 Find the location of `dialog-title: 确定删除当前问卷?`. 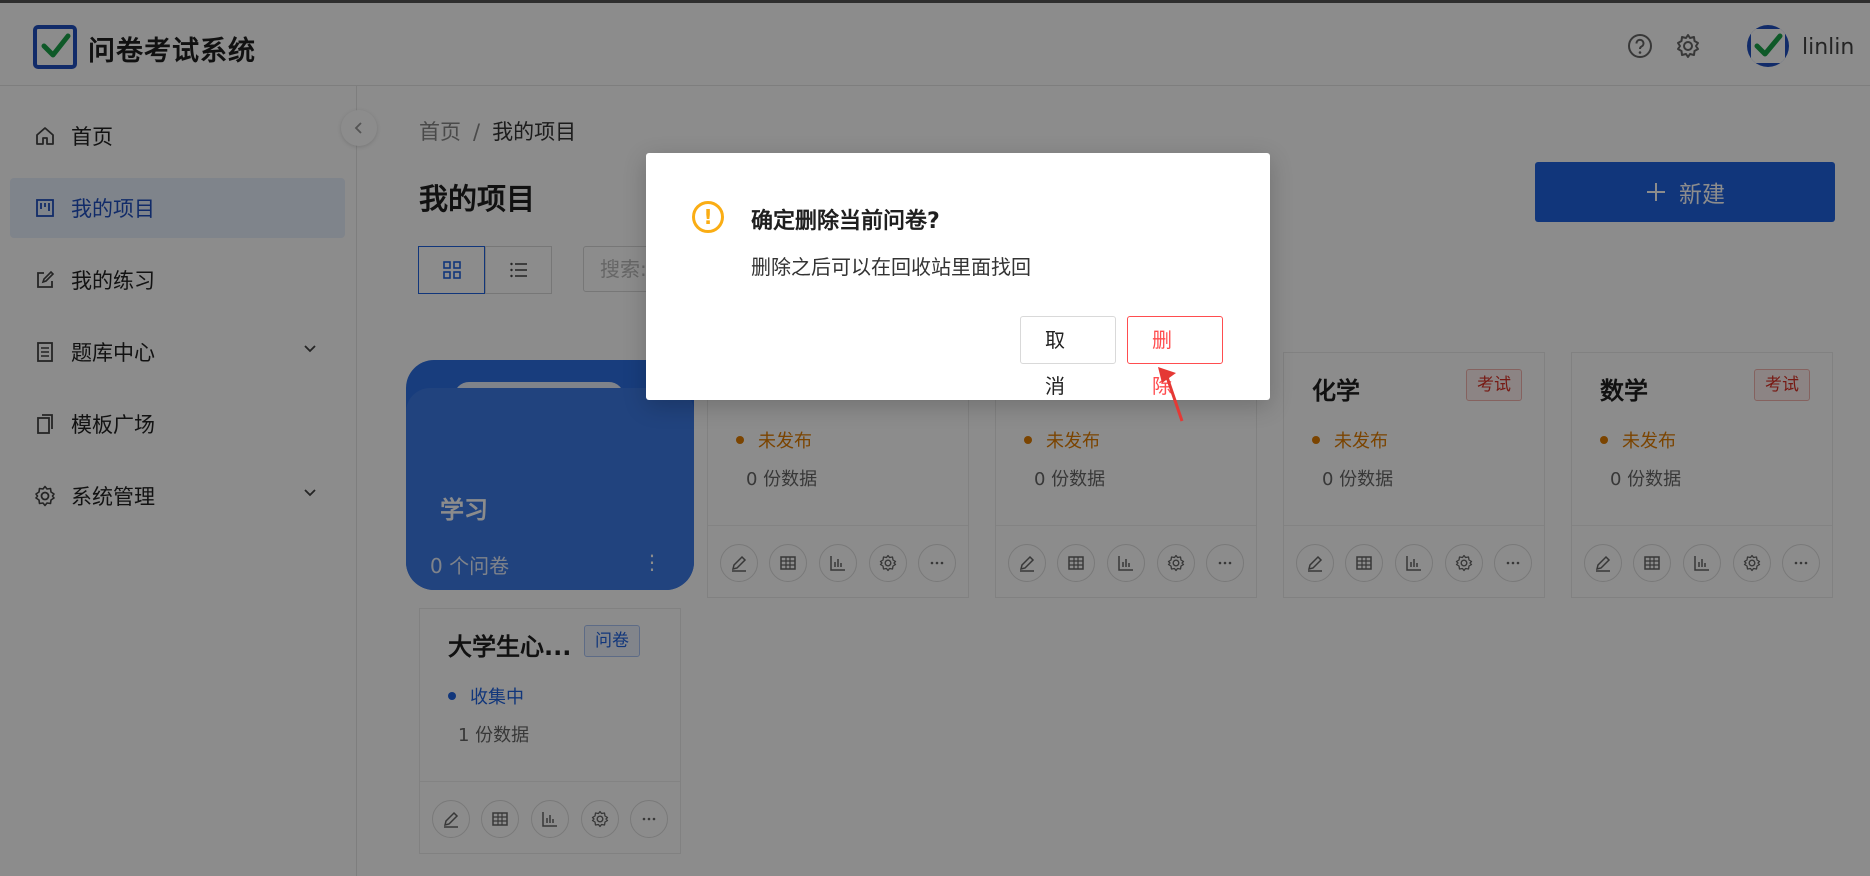

dialog-title: 确定删除当前问卷? is located at coordinates (845, 221).